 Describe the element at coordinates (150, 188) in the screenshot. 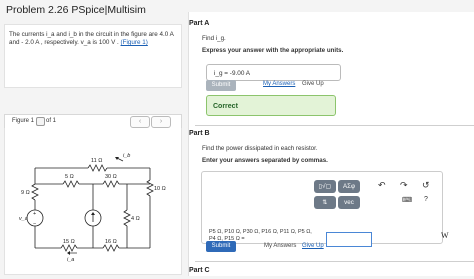

I see `resistor-10-zigzag` at that location.